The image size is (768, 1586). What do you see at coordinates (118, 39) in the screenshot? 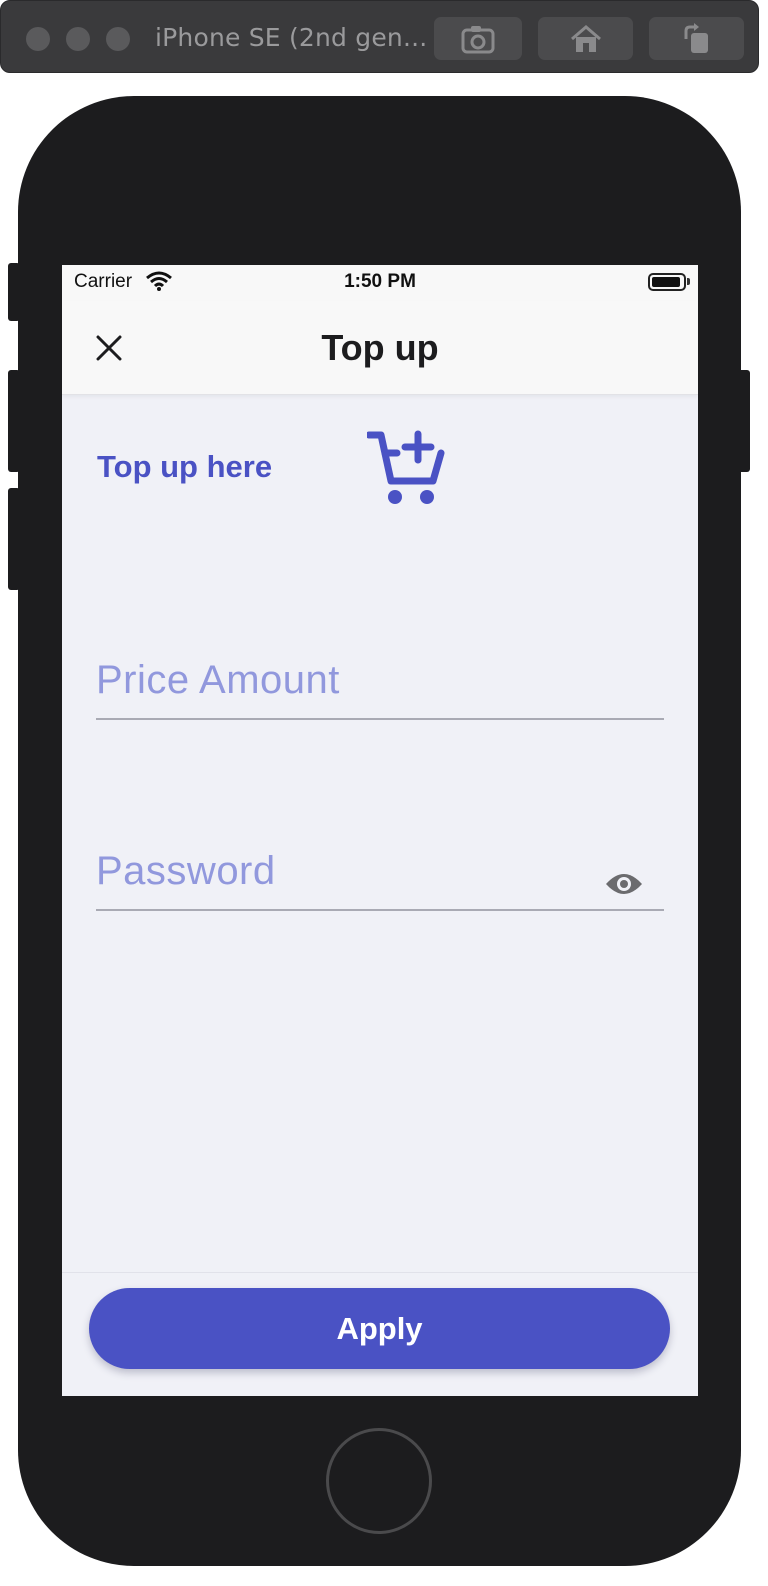
I see `window-zoom-dot` at bounding box center [118, 39].